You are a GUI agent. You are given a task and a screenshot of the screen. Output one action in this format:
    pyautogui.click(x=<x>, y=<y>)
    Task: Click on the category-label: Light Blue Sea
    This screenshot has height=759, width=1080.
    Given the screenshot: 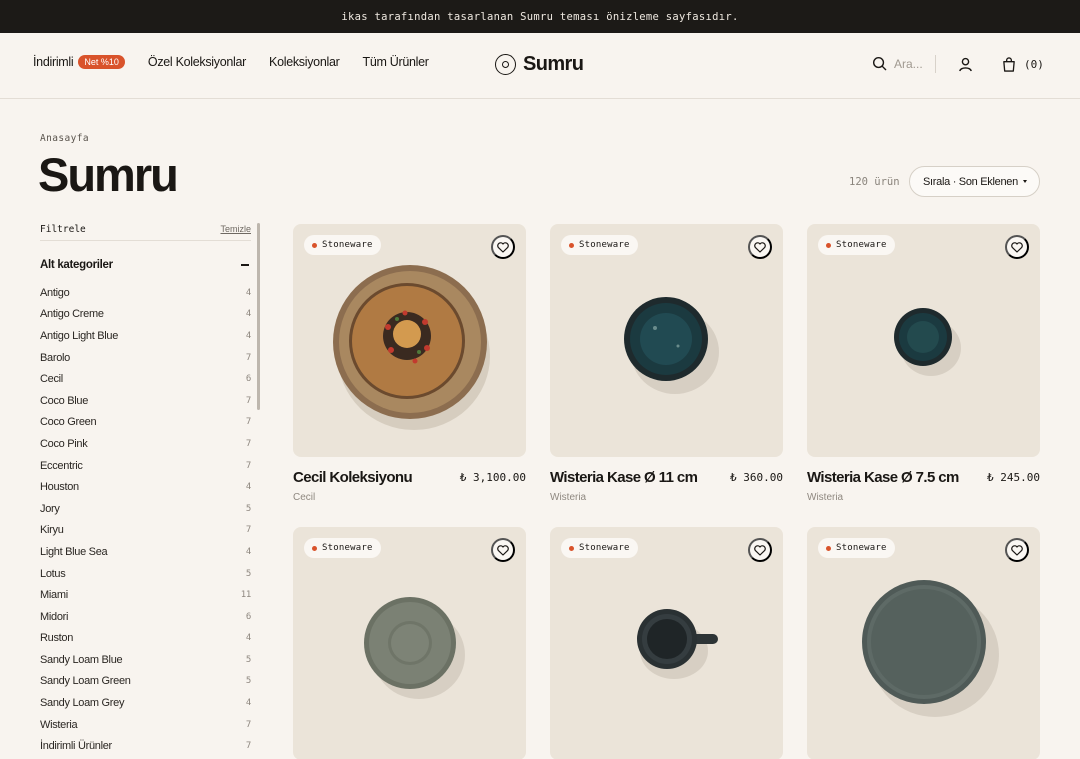 What is the action you would take?
    pyautogui.click(x=74, y=551)
    